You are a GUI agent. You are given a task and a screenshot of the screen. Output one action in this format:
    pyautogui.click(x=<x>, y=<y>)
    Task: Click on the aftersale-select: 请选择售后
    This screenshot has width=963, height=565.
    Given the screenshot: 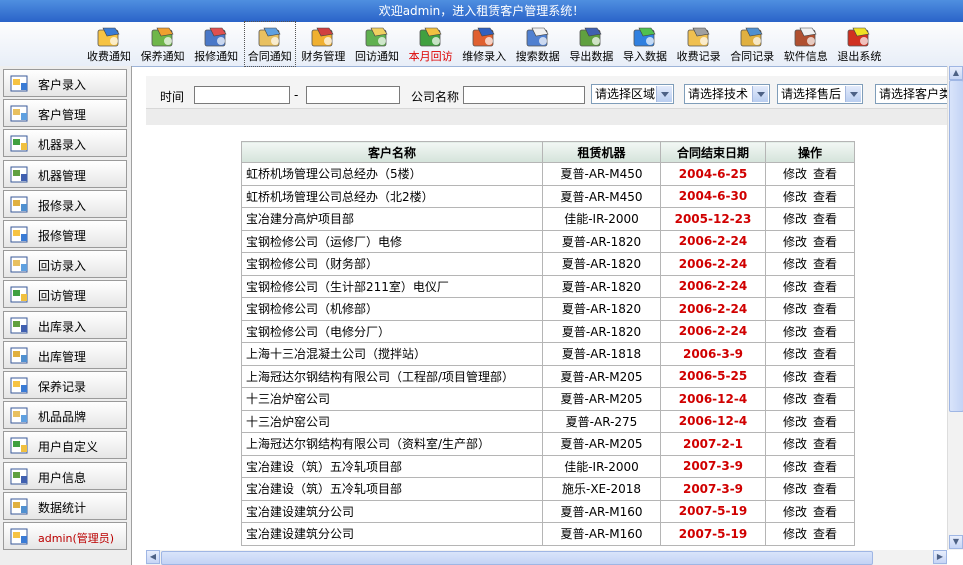 What is the action you would take?
    pyautogui.click(x=820, y=94)
    